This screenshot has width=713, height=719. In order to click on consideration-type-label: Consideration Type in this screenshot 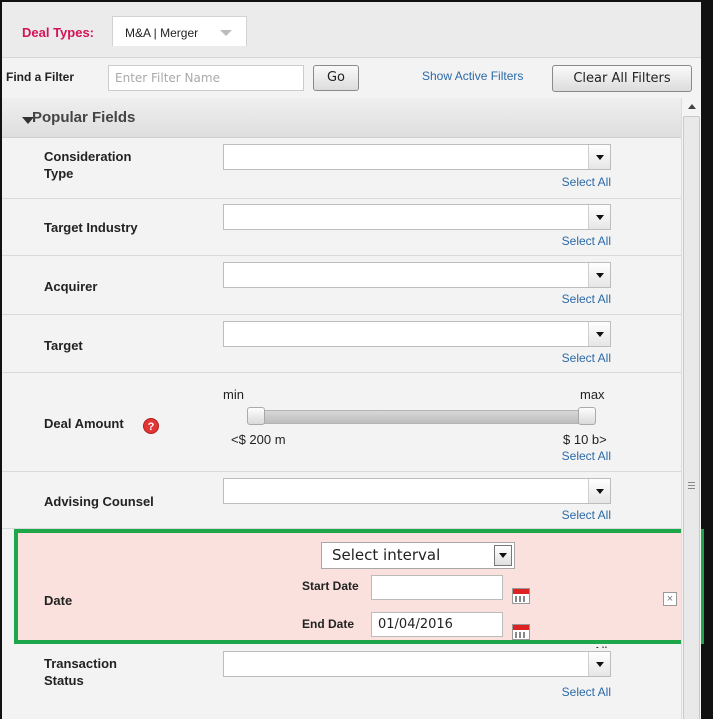, I will do `click(88, 165)`.